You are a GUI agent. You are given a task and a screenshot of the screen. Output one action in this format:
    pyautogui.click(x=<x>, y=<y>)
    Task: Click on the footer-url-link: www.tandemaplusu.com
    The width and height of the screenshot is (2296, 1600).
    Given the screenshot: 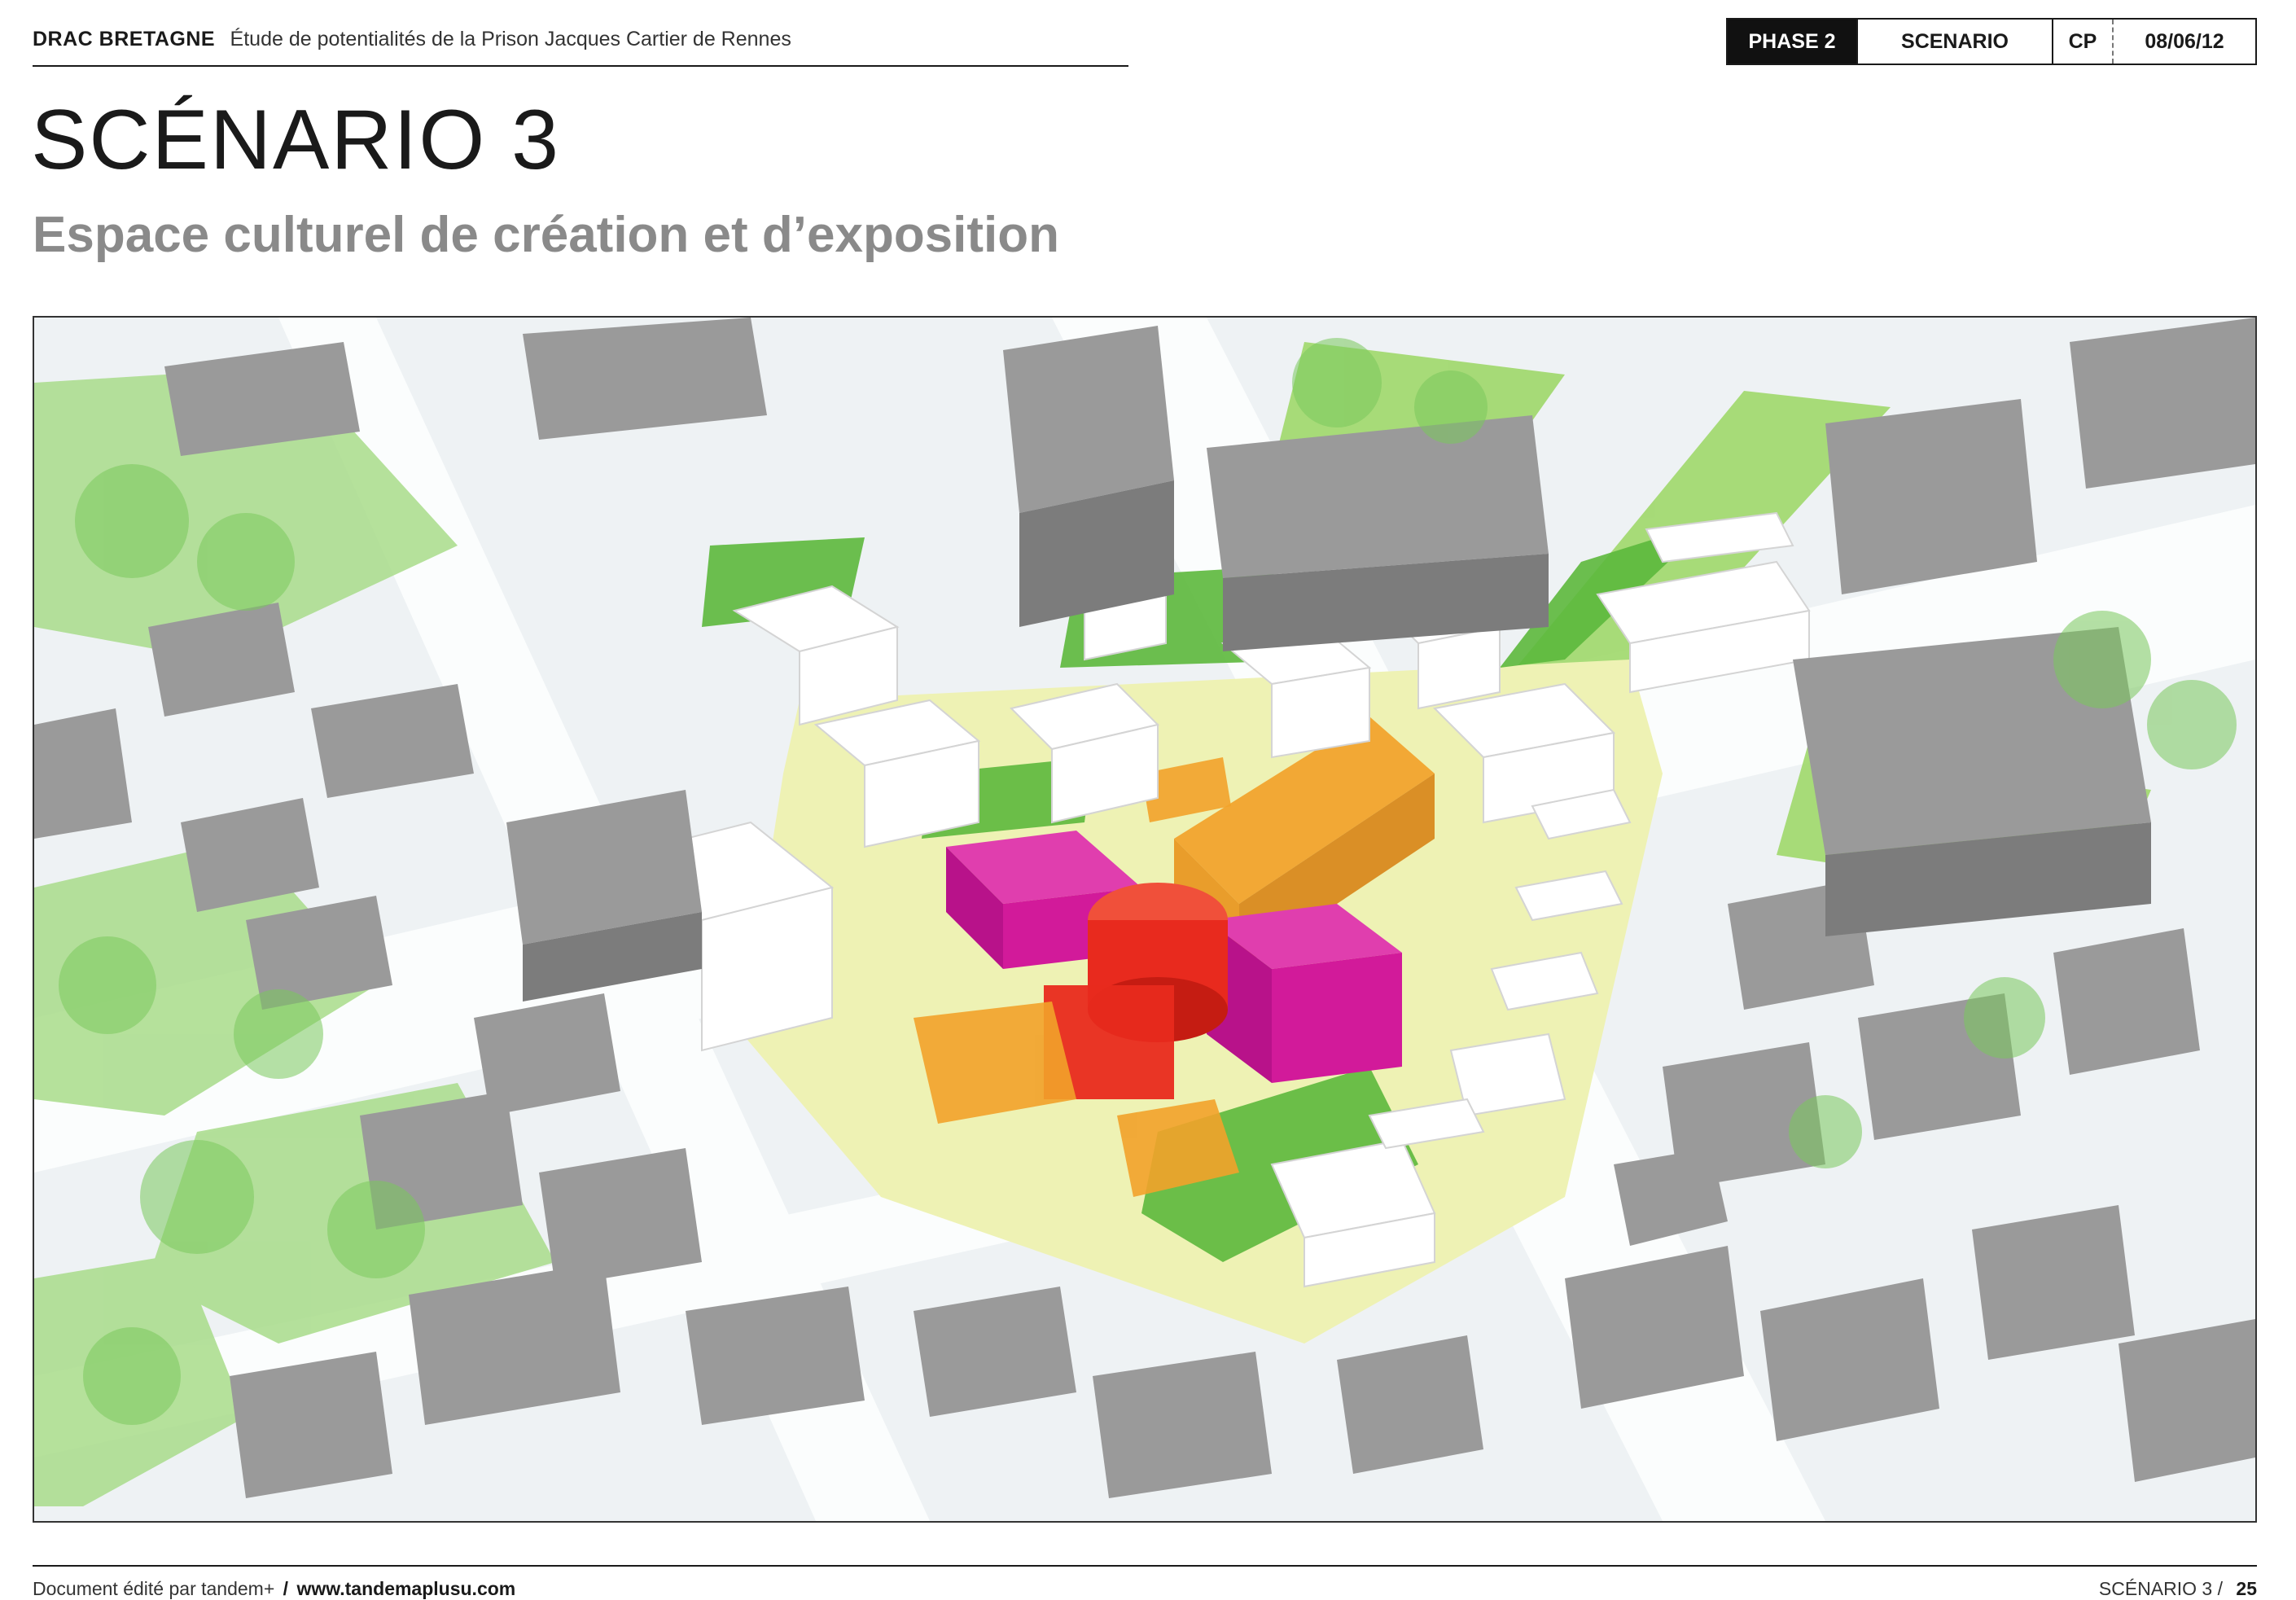 What is the action you would take?
    pyautogui.click(x=405, y=1588)
    